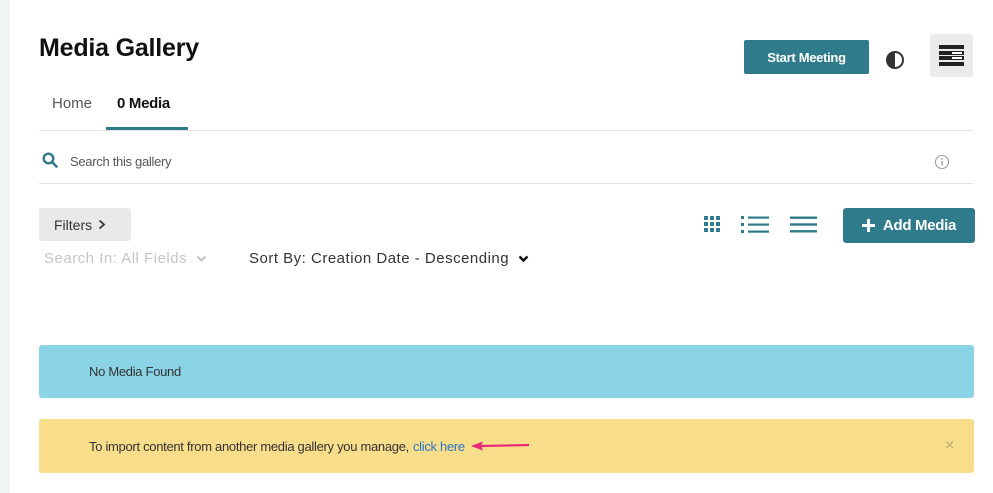  Describe the element at coordinates (506, 371) in the screenshot. I see `no-media-alert: No Media Found` at that location.